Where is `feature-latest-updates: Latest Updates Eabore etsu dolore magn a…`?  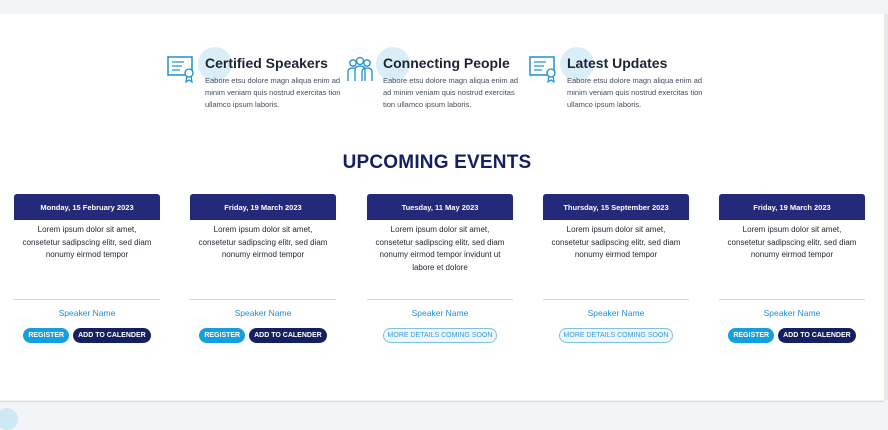
feature-latest-updates: Latest Updates Eabore etsu dolore magn a… is located at coordinates (620, 86).